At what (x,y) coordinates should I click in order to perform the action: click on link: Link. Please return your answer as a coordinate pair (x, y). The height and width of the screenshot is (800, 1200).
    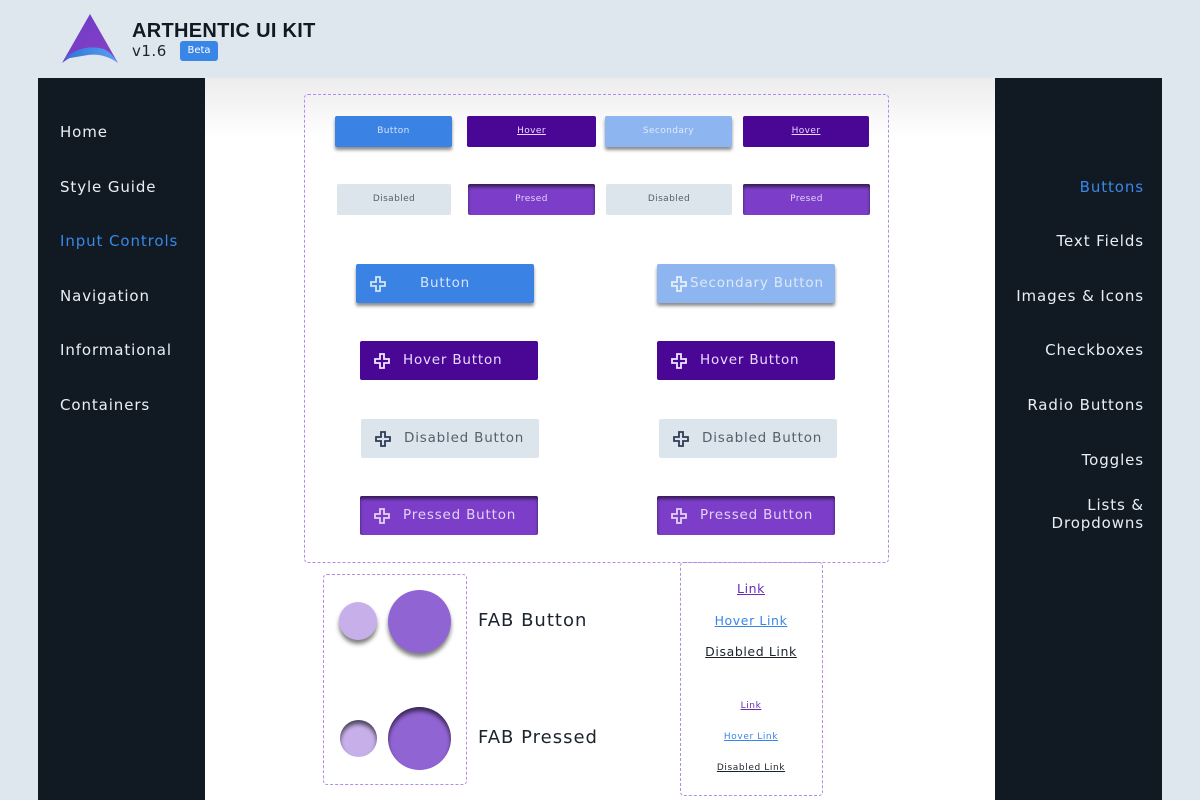
    Looking at the image, I should click on (751, 588).